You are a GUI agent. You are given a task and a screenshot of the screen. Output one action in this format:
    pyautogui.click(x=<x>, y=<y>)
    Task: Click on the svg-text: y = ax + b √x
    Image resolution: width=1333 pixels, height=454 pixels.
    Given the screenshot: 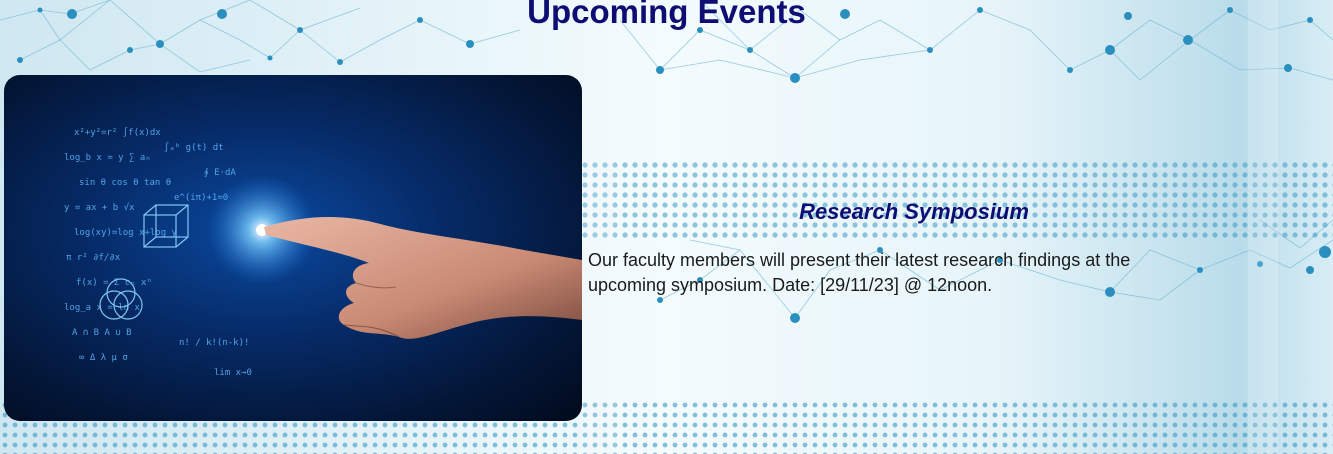 What is the action you would take?
    pyautogui.click(x=99, y=207)
    